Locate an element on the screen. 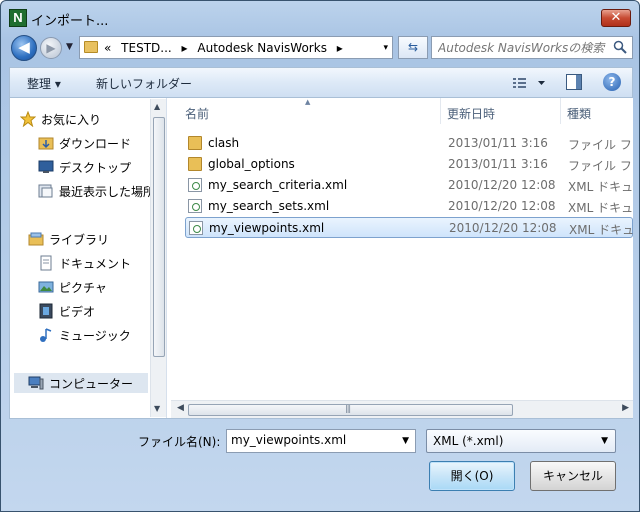 The image size is (640, 512). documents-icon is located at coordinates (46, 263).